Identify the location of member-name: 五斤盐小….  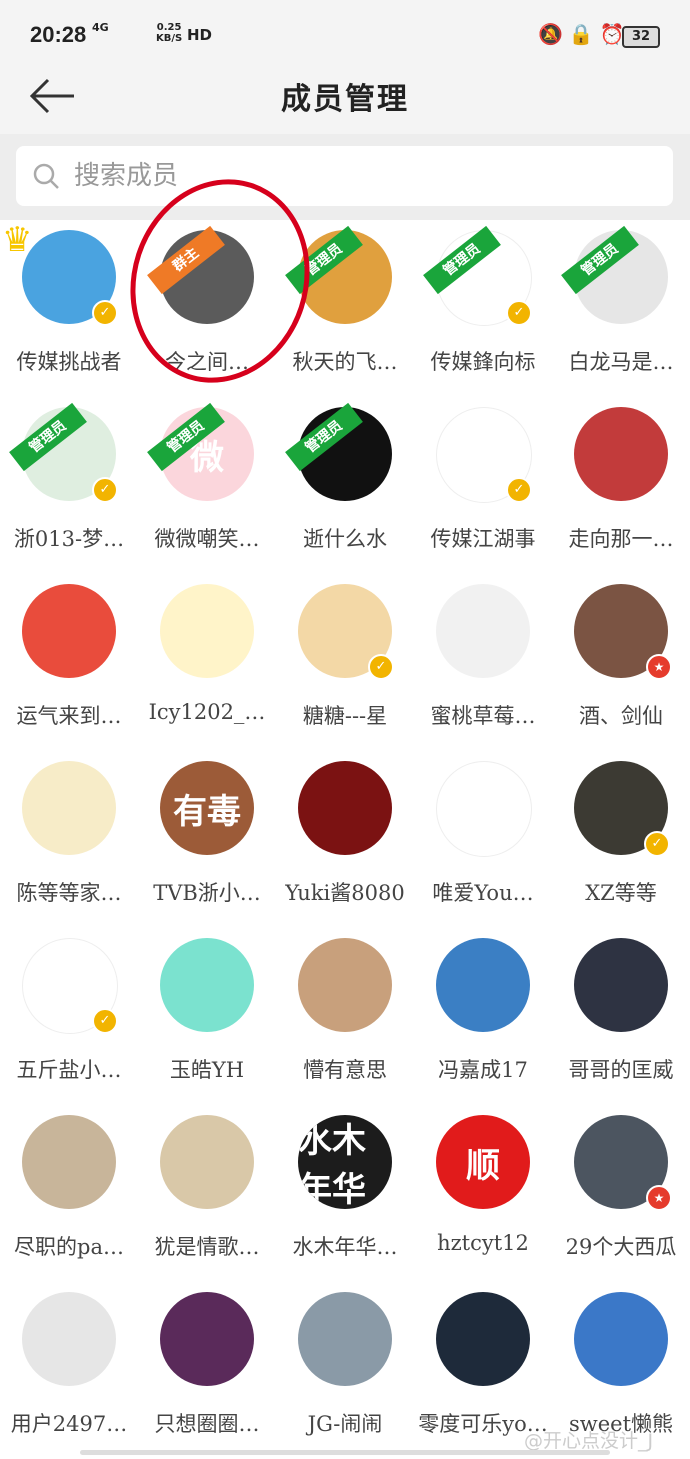
(69, 1070).